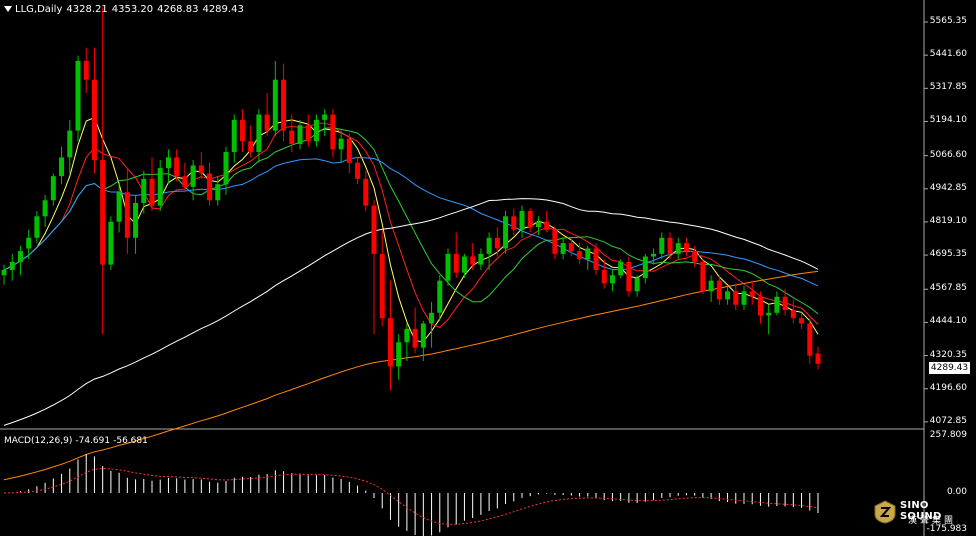 This screenshot has height=536, width=976. What do you see at coordinates (178, 9) in the screenshot?
I see `low-value: 4268.83` at bounding box center [178, 9].